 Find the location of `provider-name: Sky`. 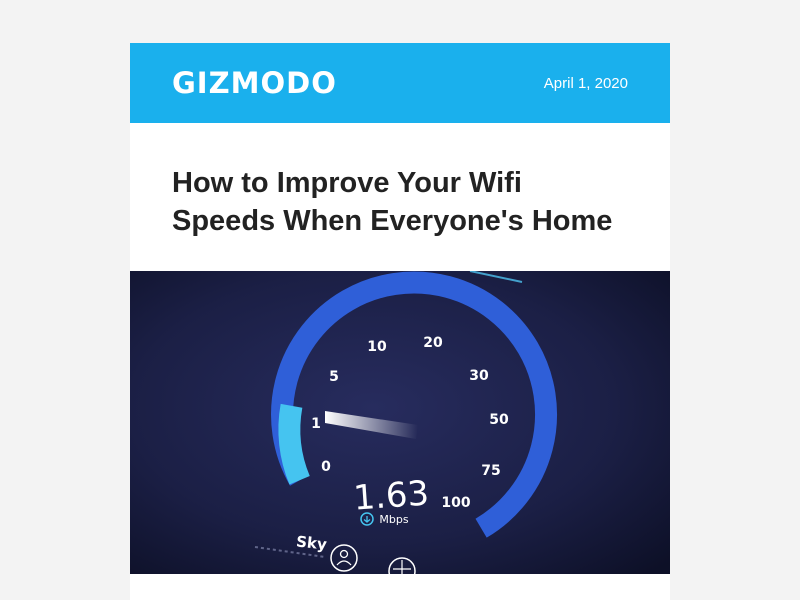

provider-name: Sky is located at coordinates (311, 542).